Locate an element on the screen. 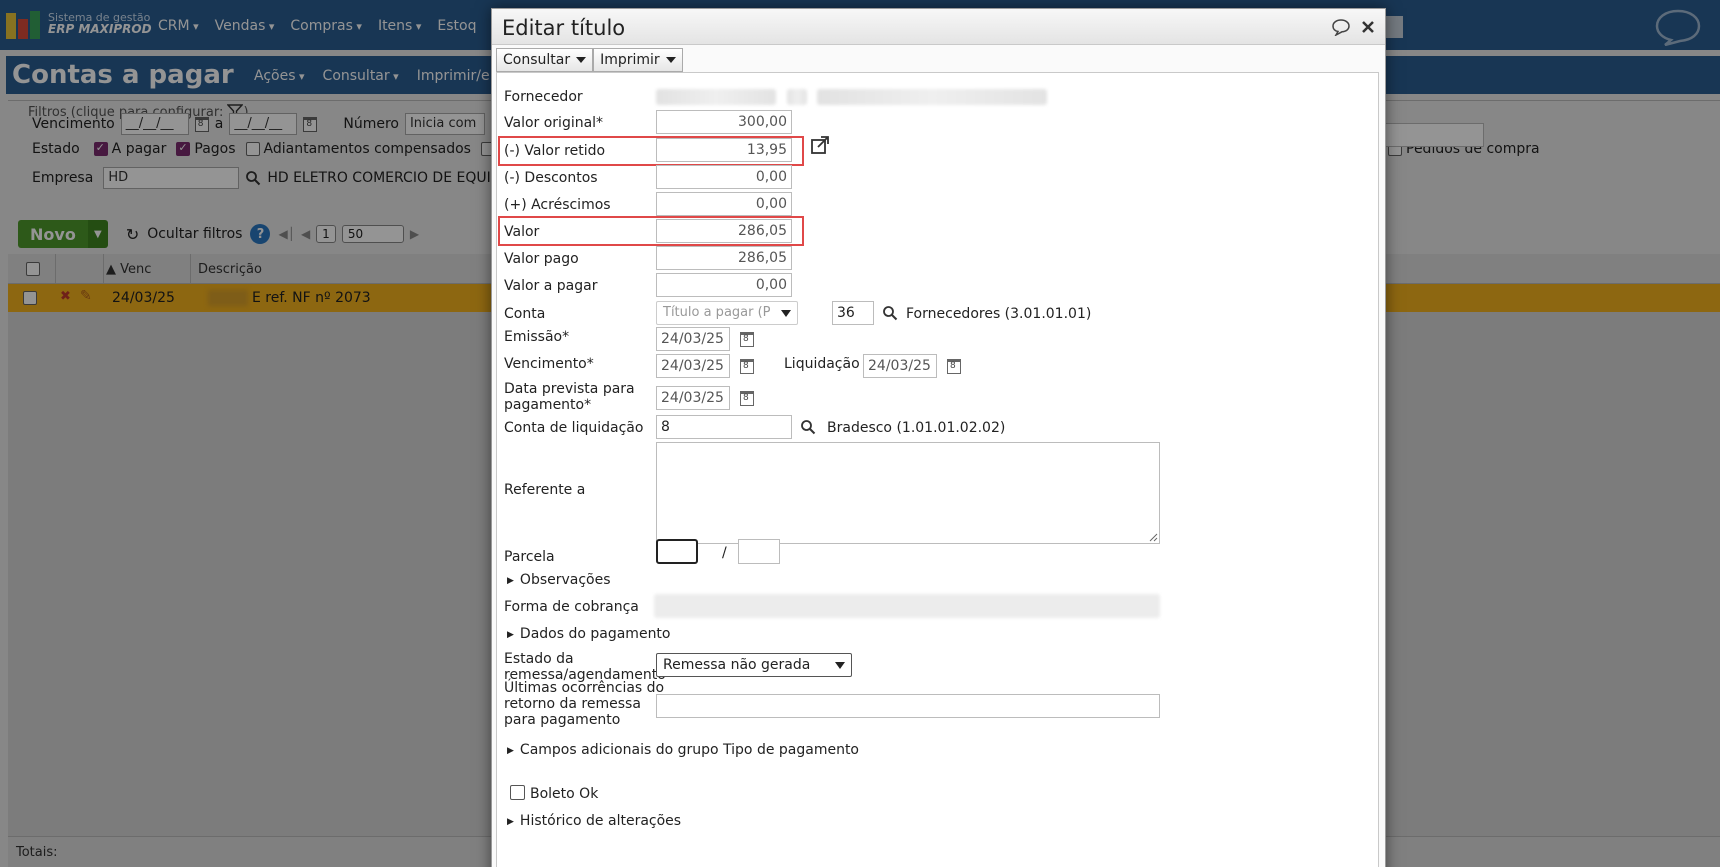  ultimas-label-line2: retorno da remessa is located at coordinates (572, 704).